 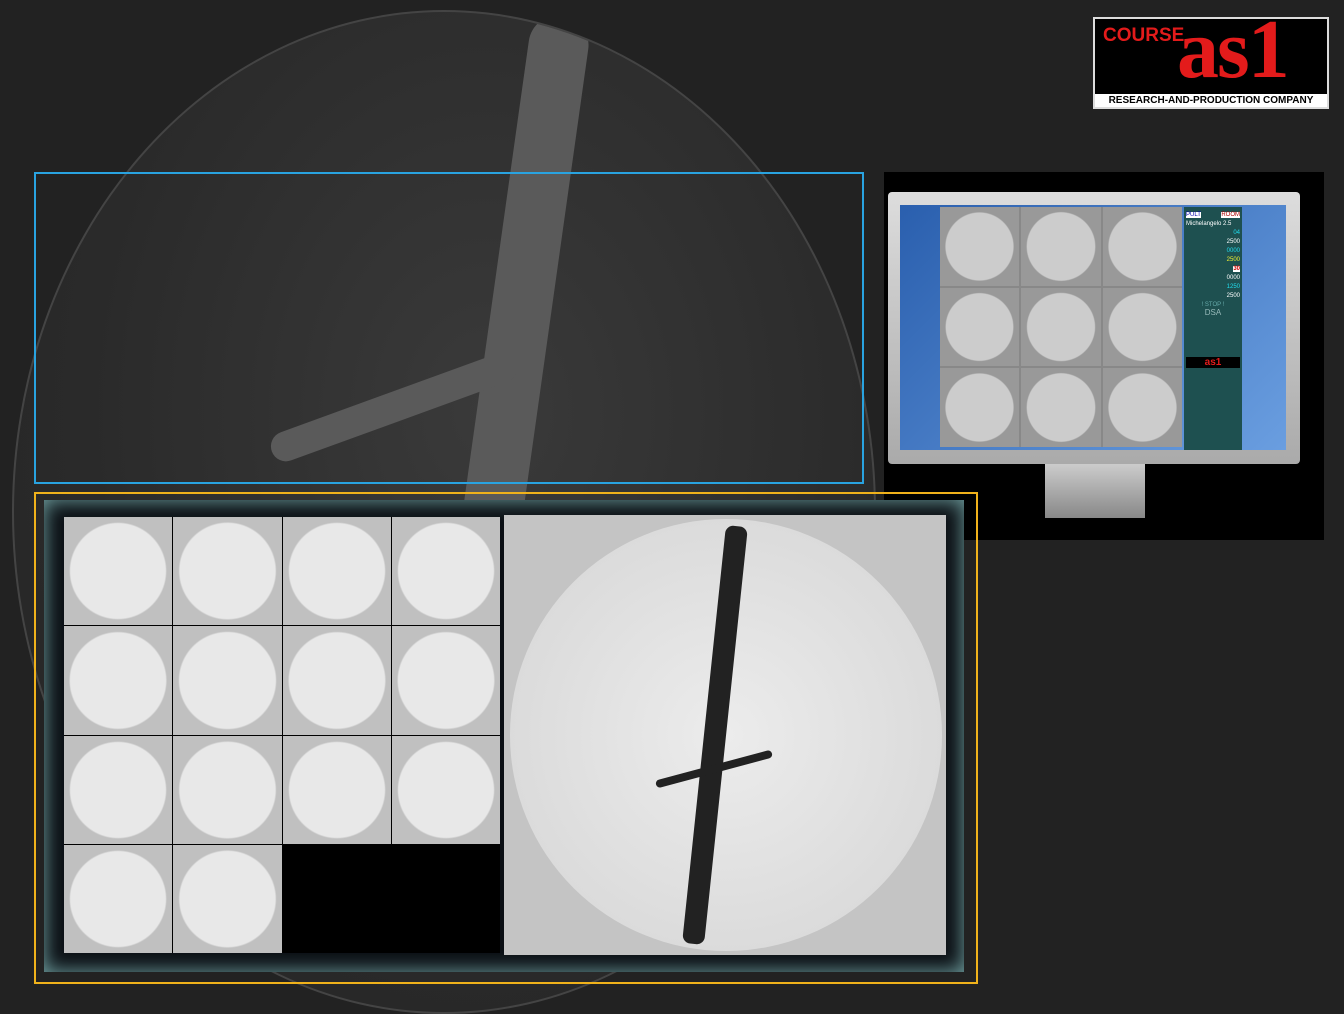 What do you see at coordinates (1236, 269) in the screenshot?
I see `frame-rate: 30` at bounding box center [1236, 269].